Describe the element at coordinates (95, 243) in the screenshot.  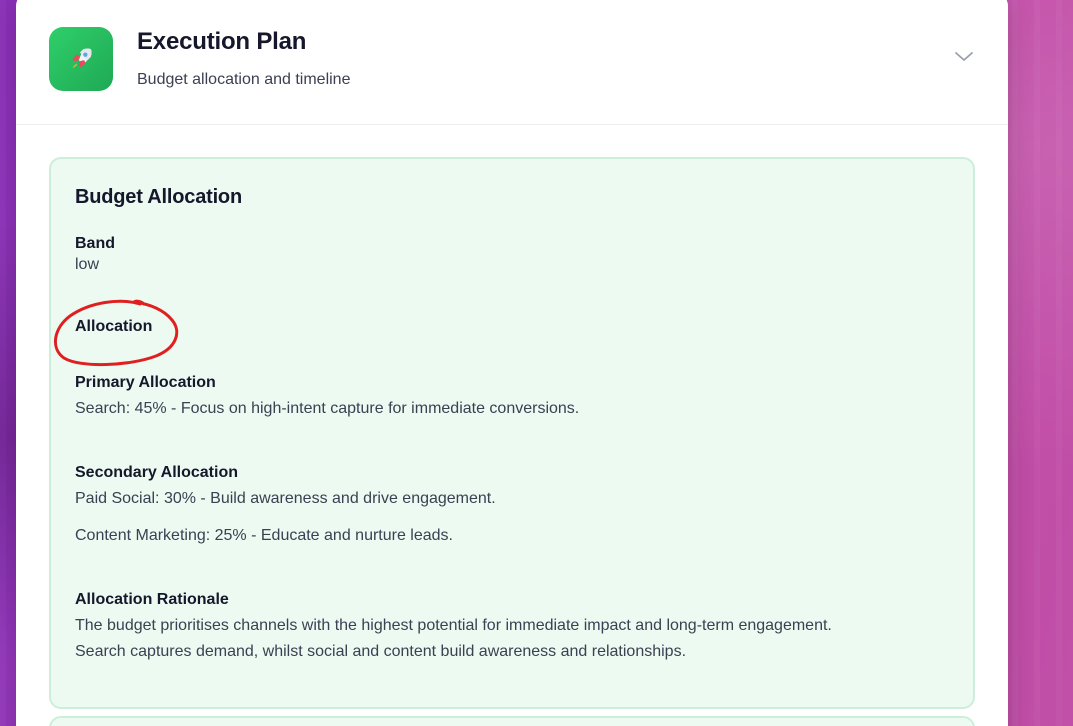
I see `band-label: Band` at that location.